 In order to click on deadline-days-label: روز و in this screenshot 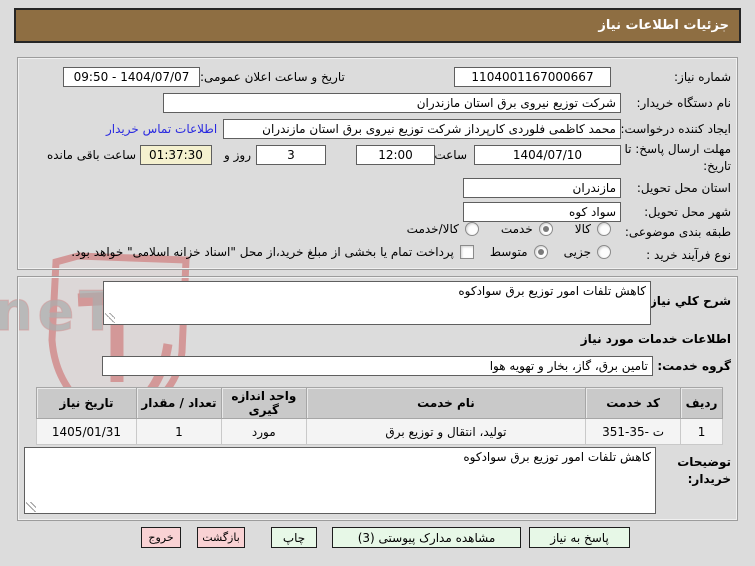, I will do `click(237, 155)`.